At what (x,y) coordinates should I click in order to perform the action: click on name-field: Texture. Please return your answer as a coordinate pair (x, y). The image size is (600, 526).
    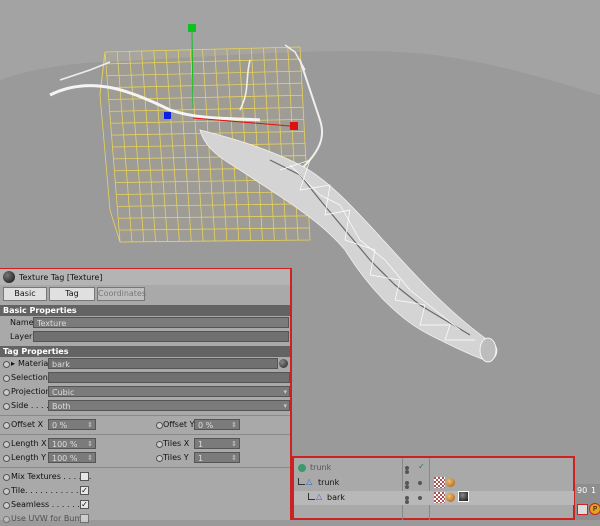
    Looking at the image, I should click on (161, 322).